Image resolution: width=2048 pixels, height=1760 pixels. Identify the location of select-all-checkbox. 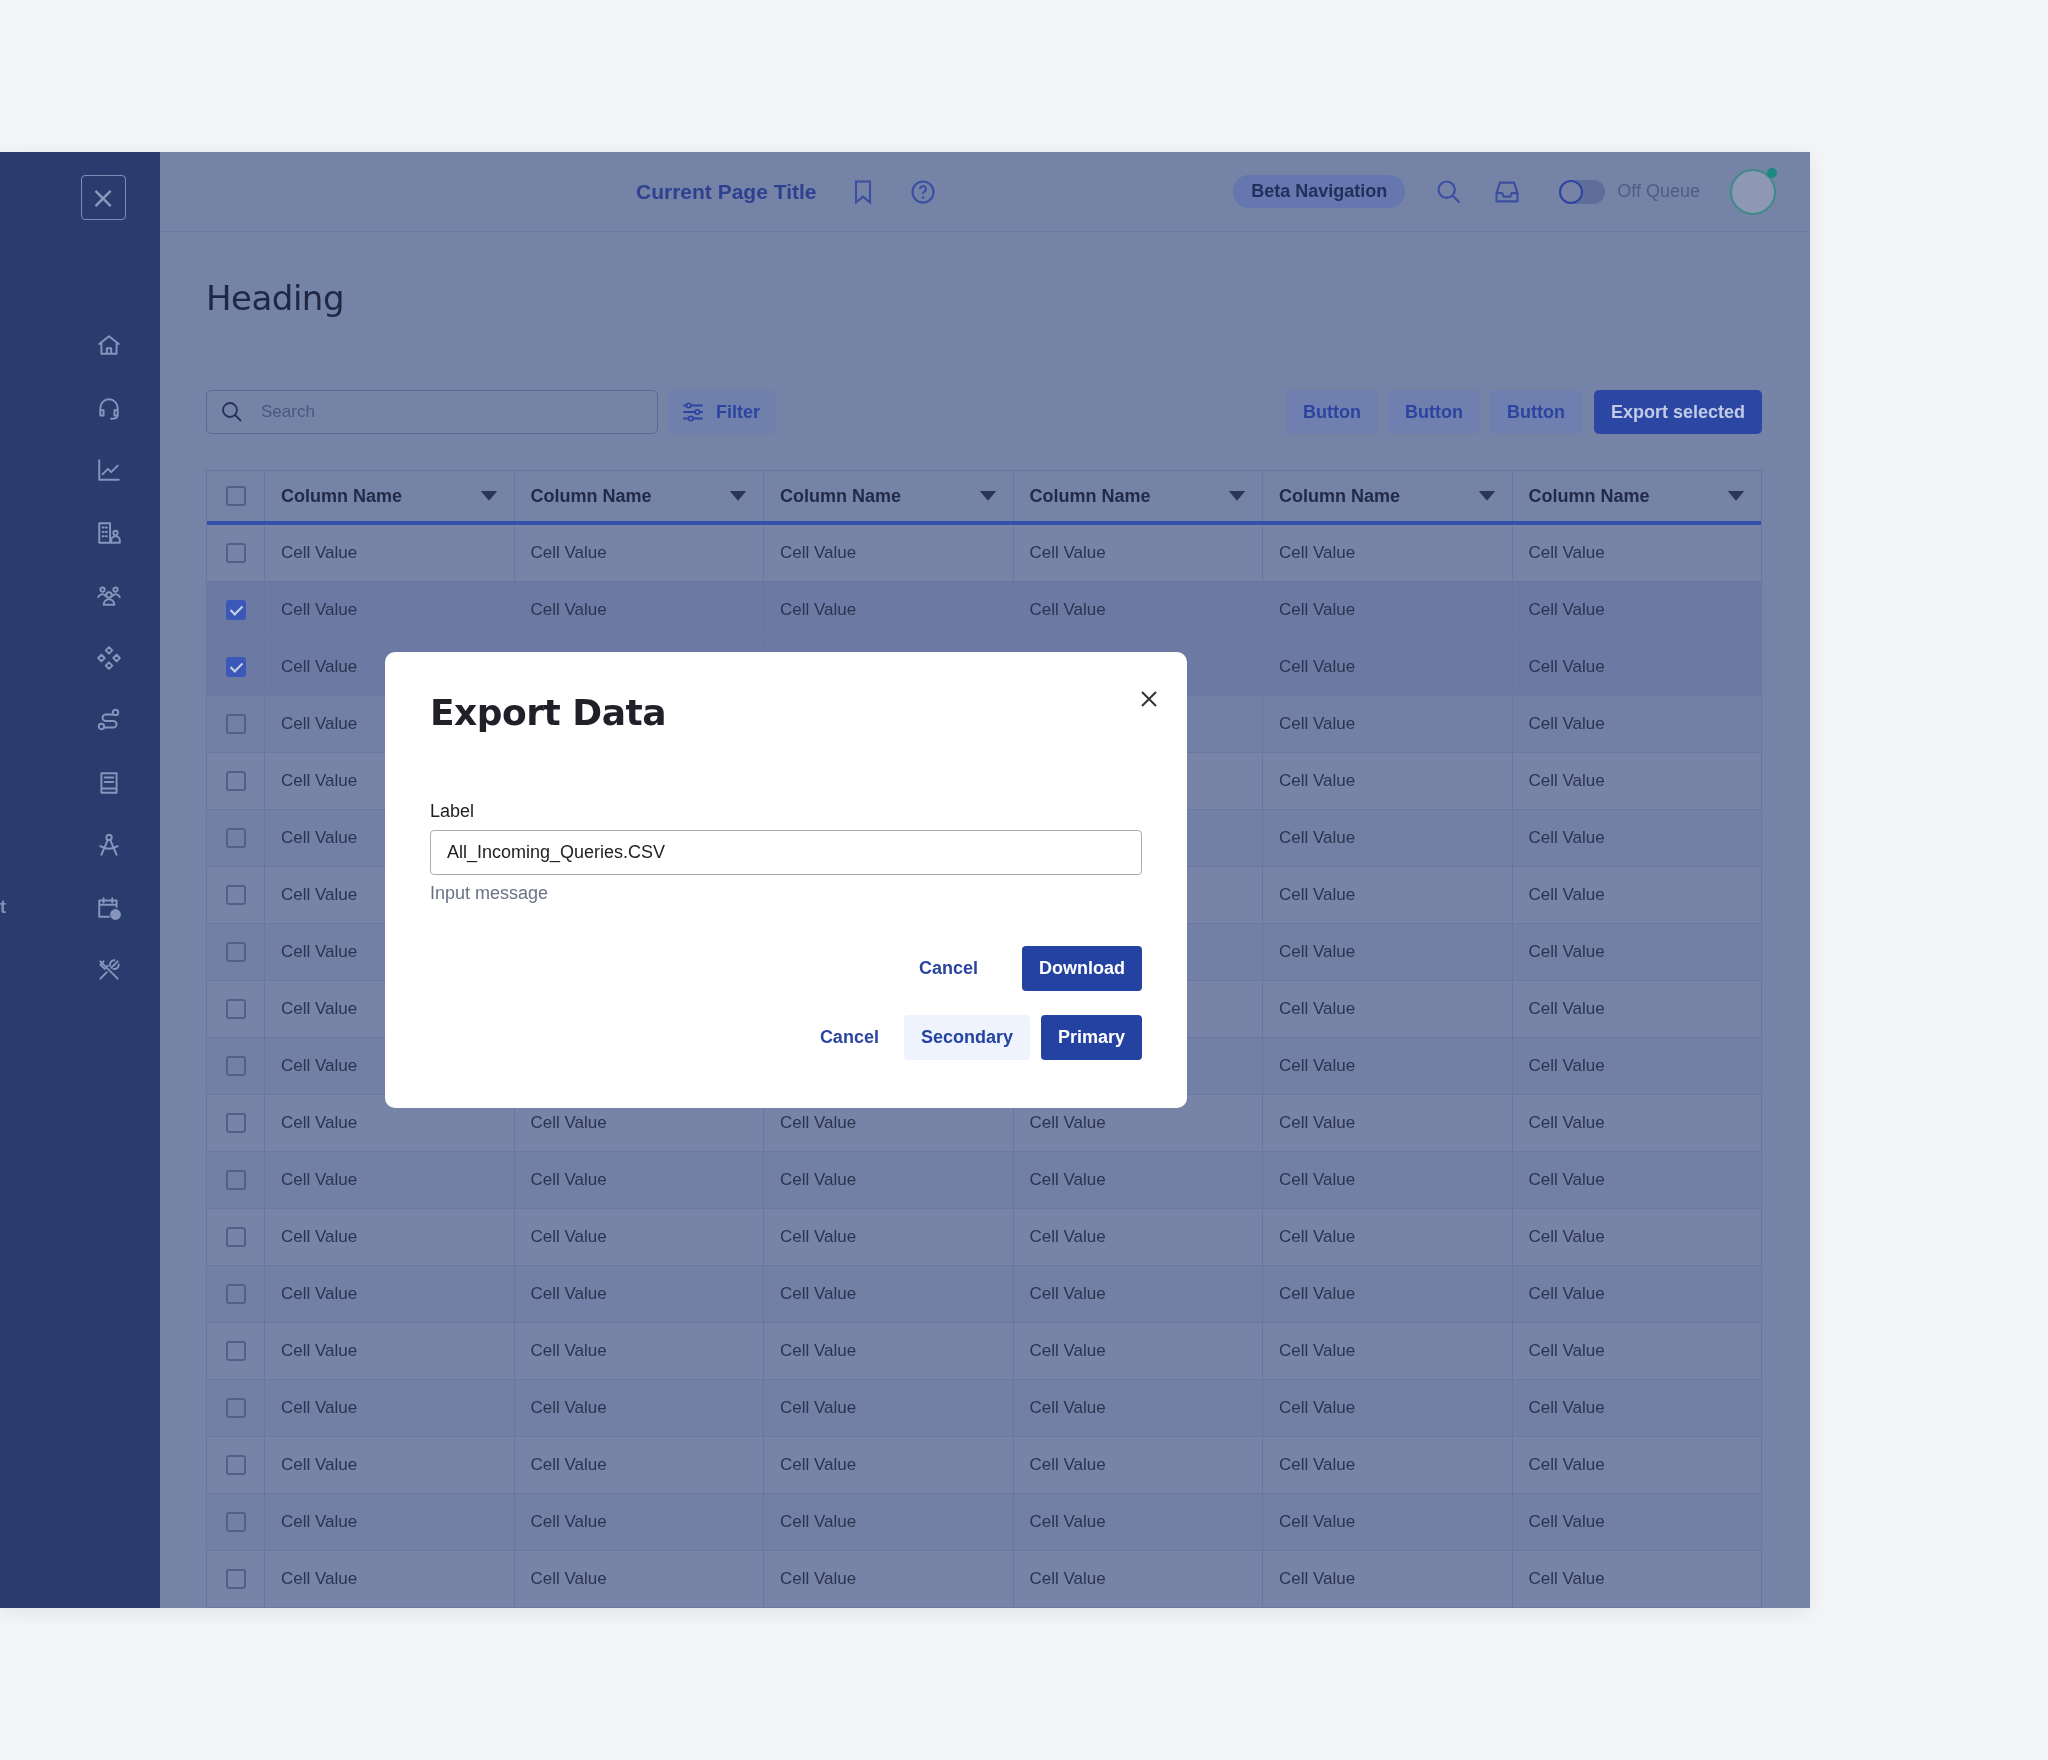
(235, 496).